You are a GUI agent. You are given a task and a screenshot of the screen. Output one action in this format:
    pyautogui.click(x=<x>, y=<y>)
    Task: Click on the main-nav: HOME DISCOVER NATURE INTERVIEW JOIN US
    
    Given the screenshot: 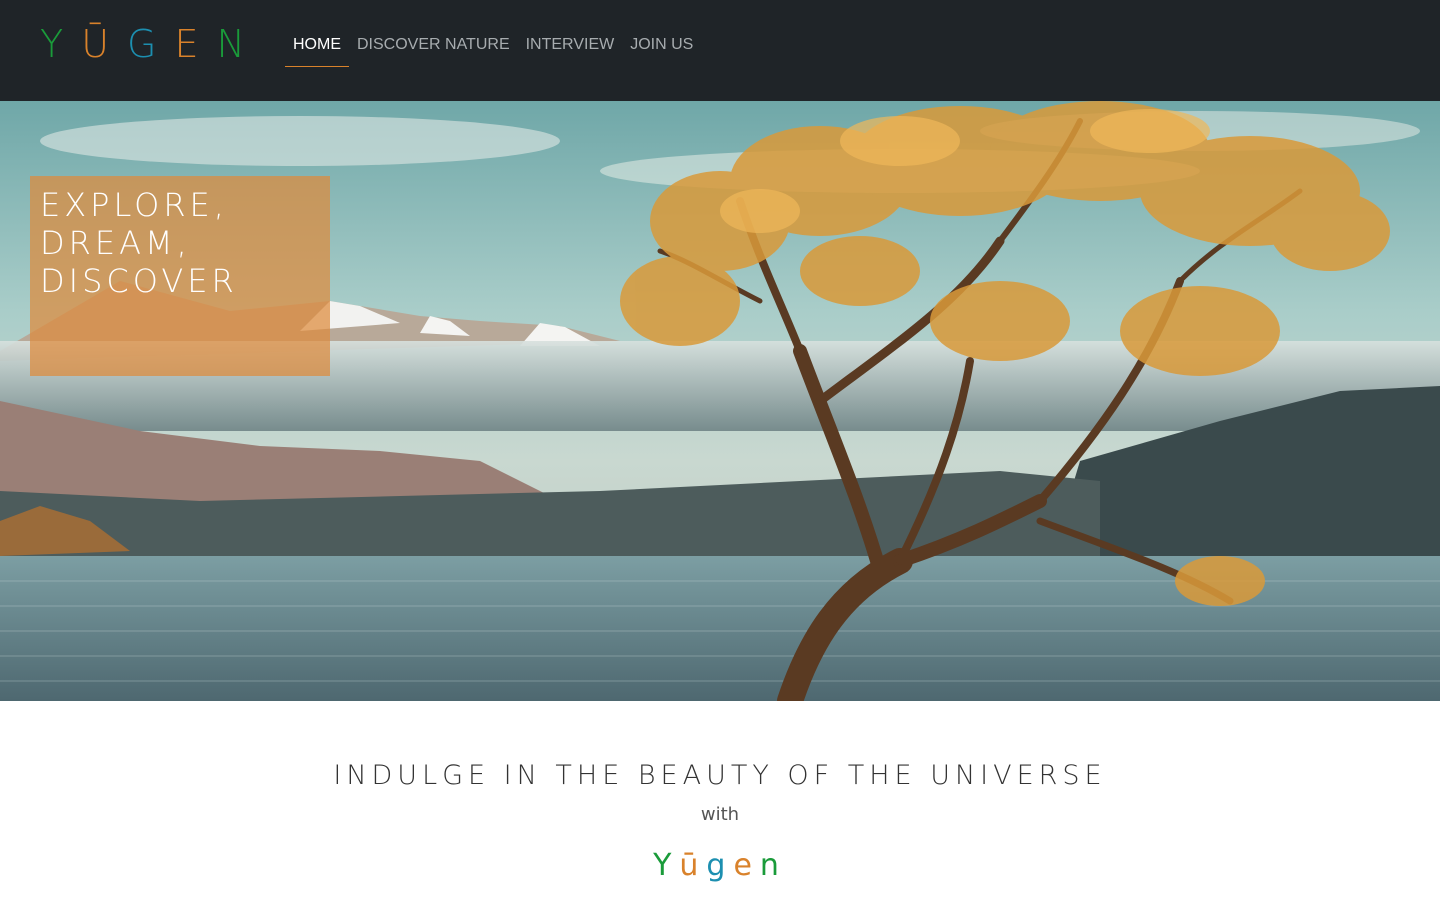 What is the action you would take?
    pyautogui.click(x=493, y=49)
    